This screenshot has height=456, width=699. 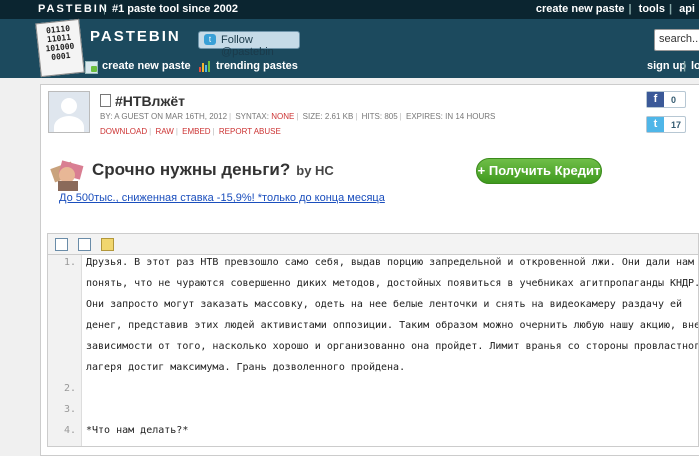 I want to click on raw-link: RAW, so click(x=164, y=131).